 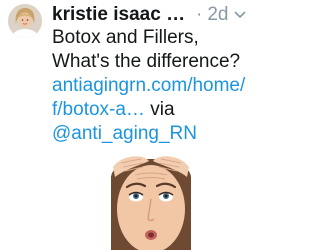 What do you see at coordinates (240, 15) in the screenshot?
I see `chevron-down-icon` at bounding box center [240, 15].